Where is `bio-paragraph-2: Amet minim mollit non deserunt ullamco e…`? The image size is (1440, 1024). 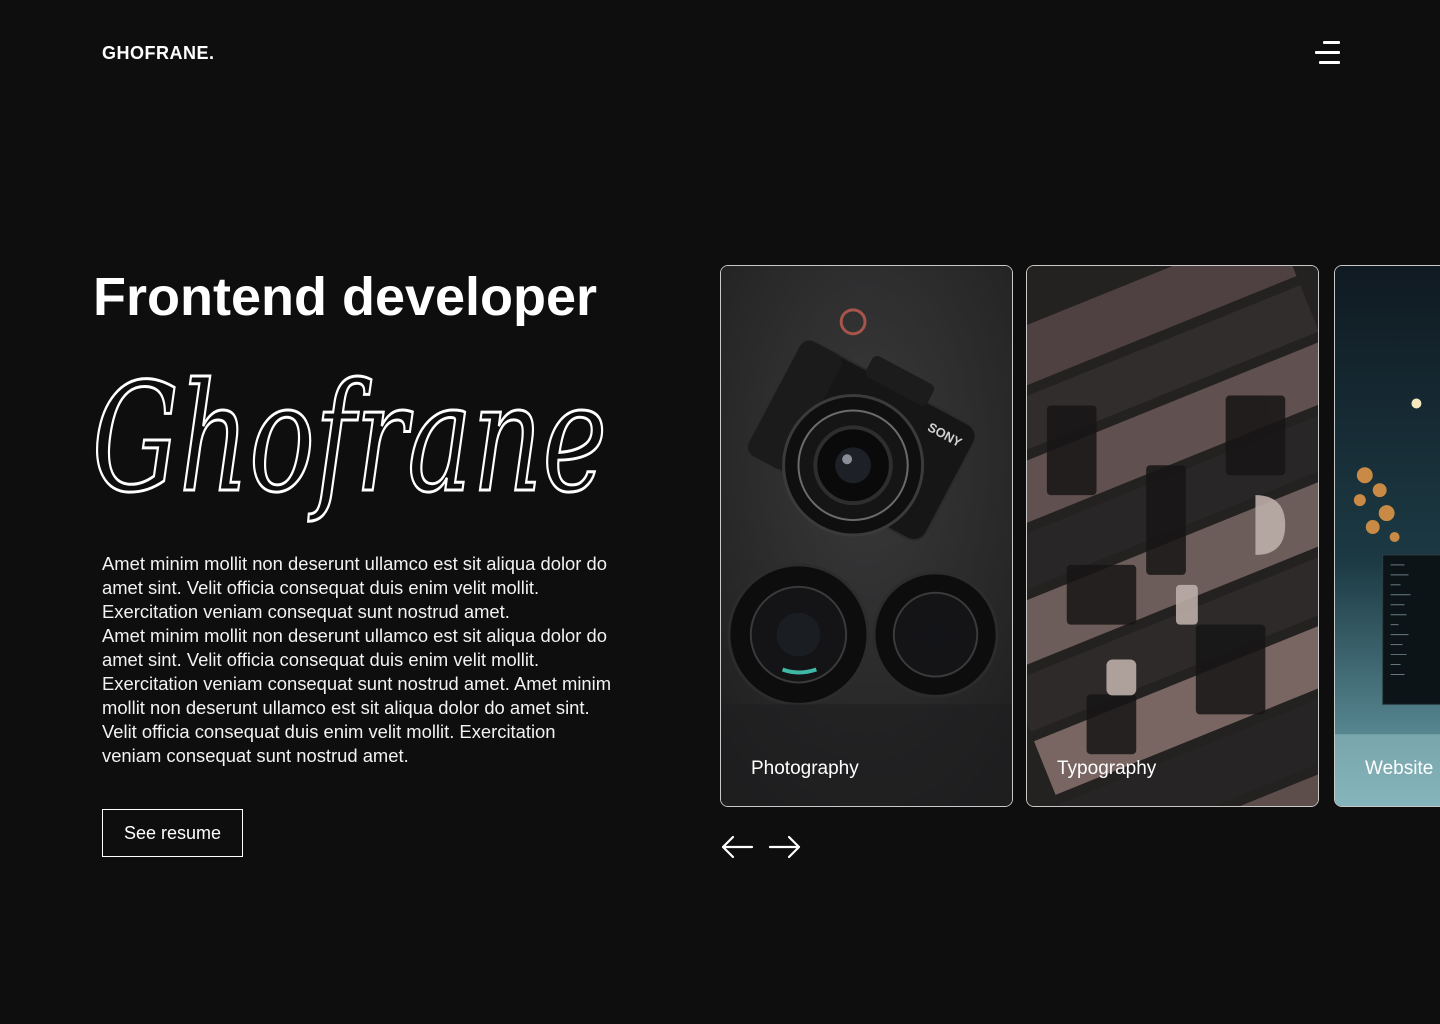 bio-paragraph-2: Amet minim mollit non deserunt ullamco e… is located at coordinates (357, 695).